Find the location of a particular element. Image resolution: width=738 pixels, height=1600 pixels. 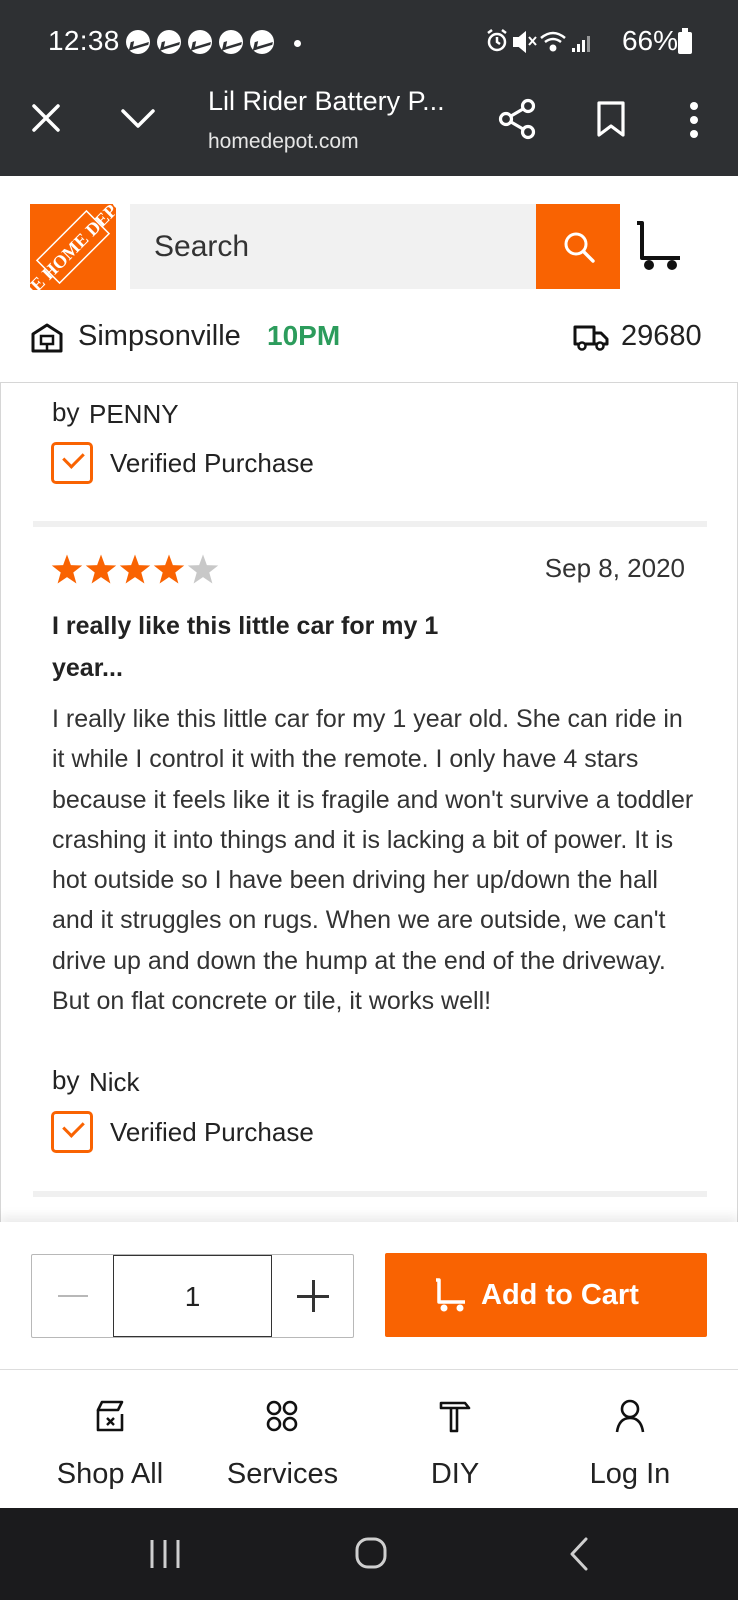

search-placeholder: Search is located at coordinates (202, 246).